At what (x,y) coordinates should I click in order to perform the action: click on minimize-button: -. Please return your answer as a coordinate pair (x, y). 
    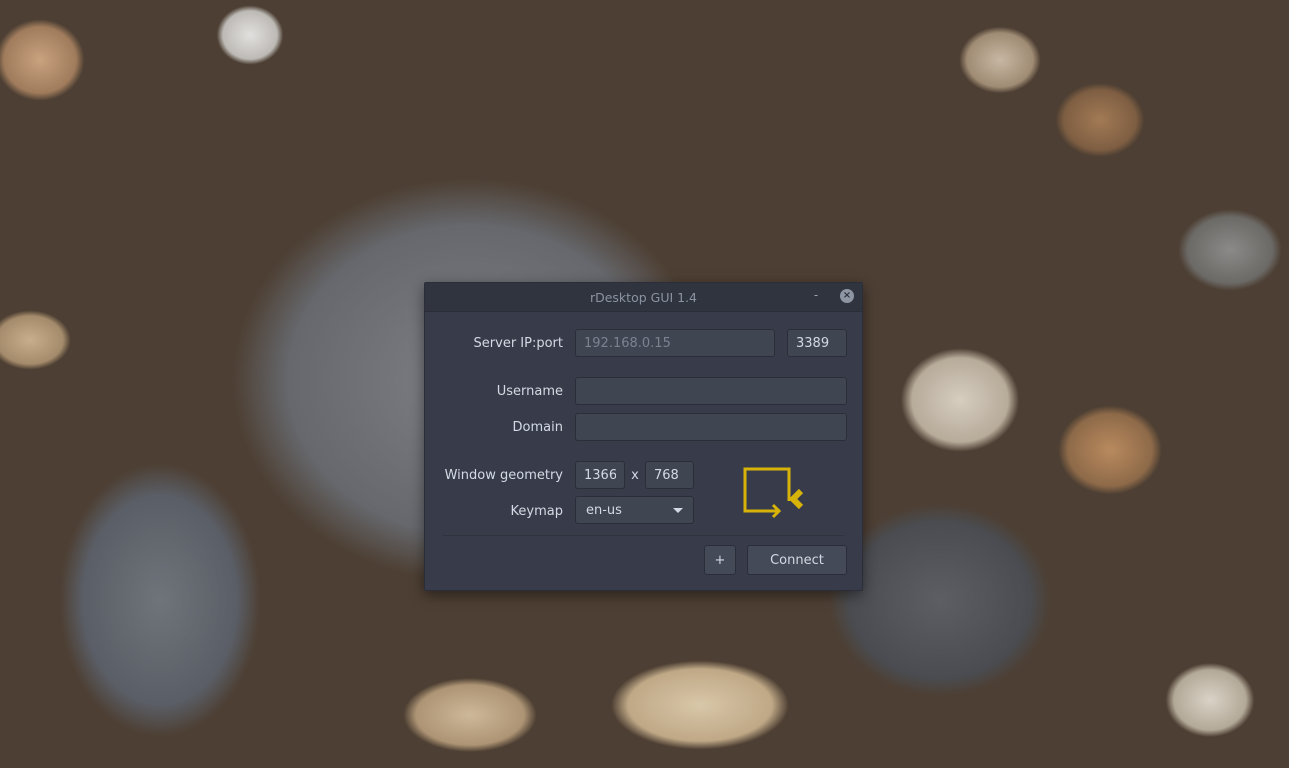
    Looking at the image, I should click on (816, 296).